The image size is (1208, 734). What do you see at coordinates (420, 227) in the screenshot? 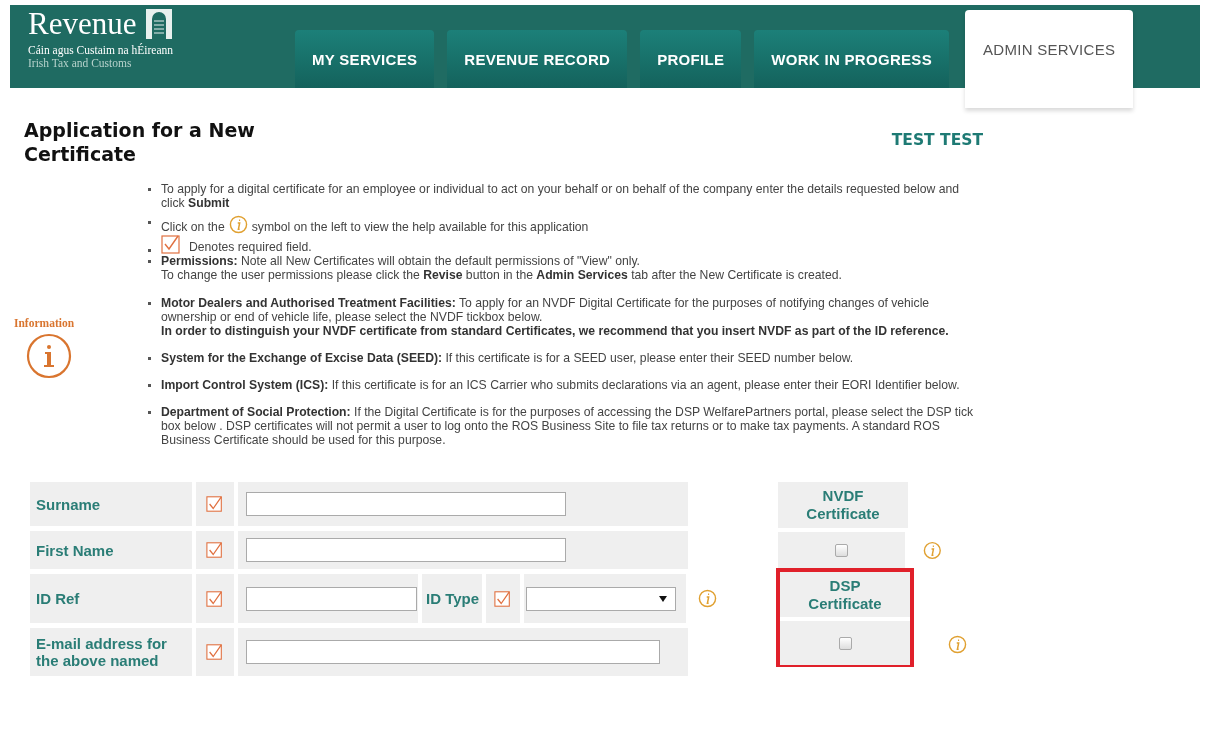
I see `bullet-text: symbol on the left to view the help available for this application` at bounding box center [420, 227].